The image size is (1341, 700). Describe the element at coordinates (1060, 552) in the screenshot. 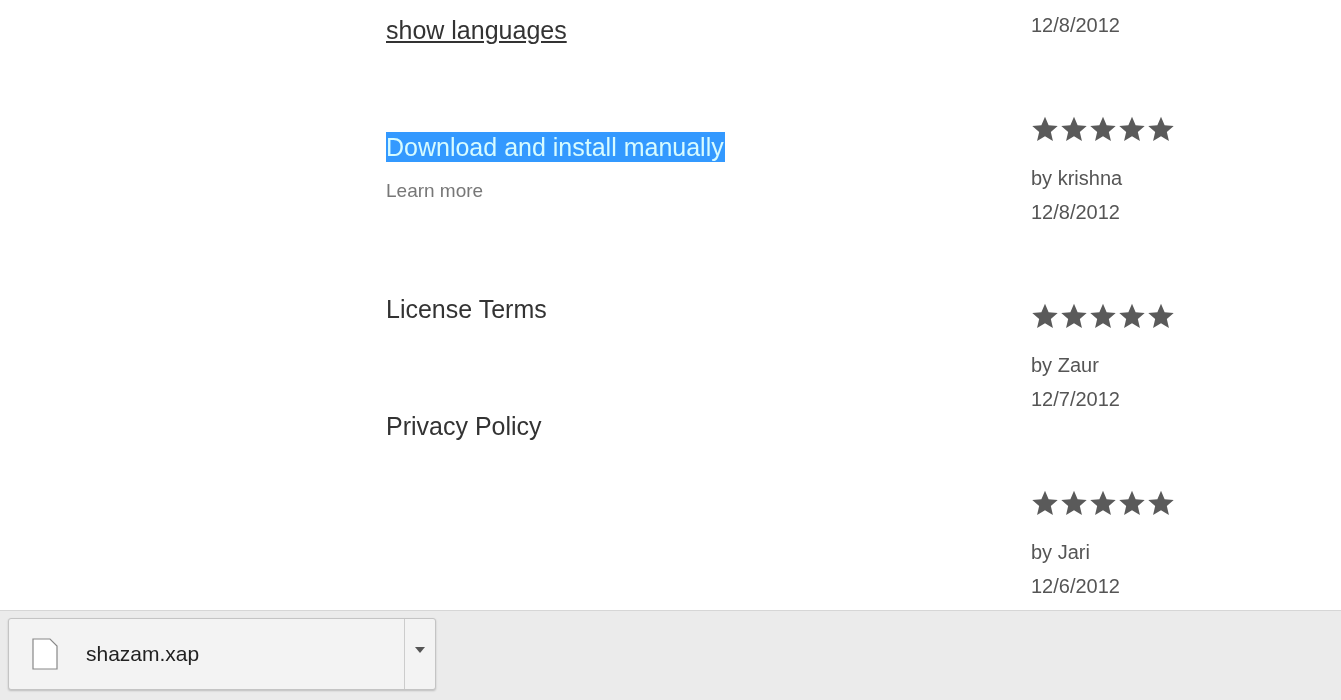

I see `review-author: by Jari` at that location.